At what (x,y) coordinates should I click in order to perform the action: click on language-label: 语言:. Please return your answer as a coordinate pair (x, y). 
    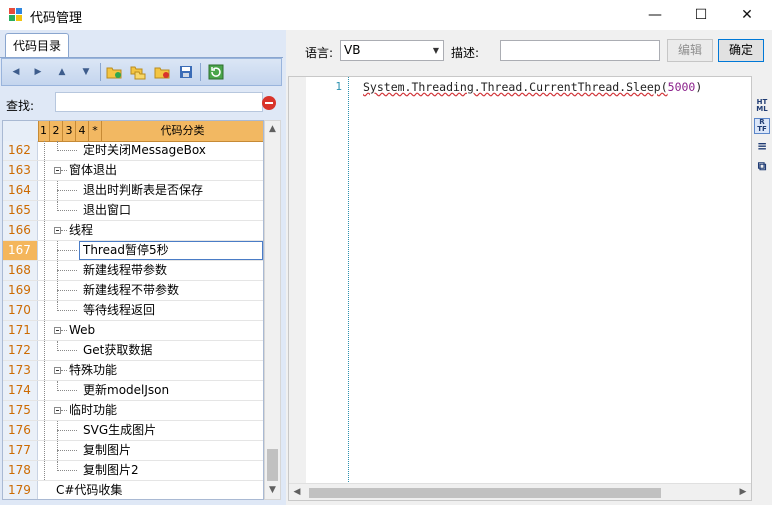
    Looking at the image, I should click on (319, 53).